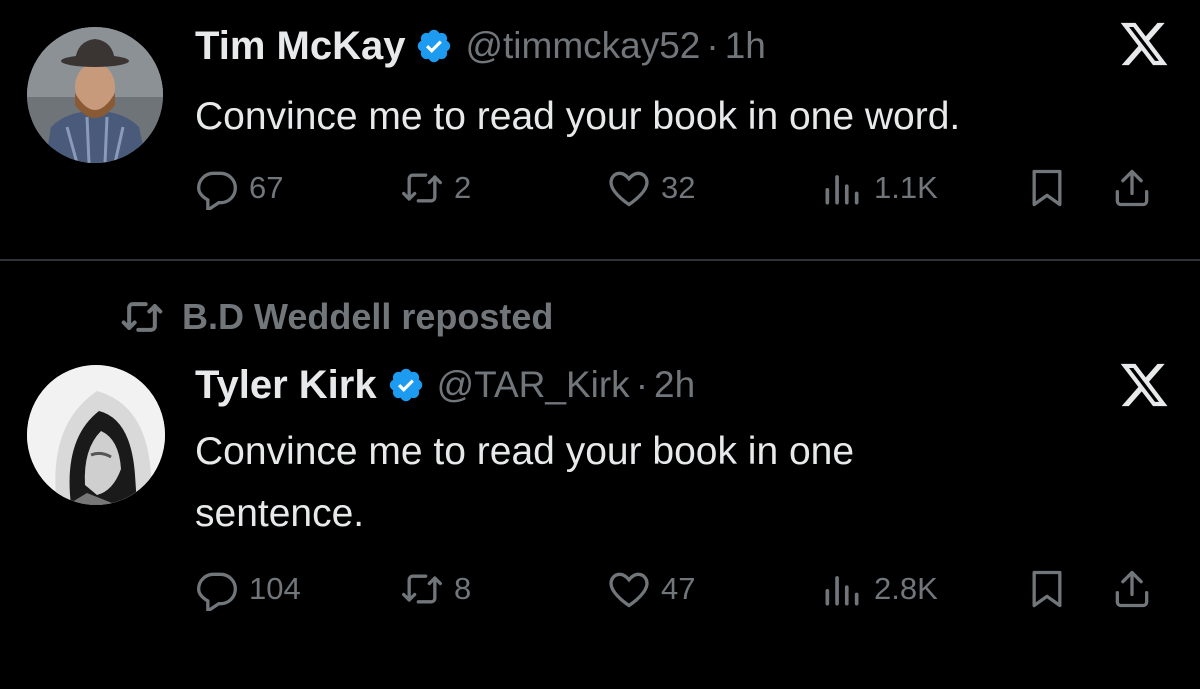 This screenshot has width=1200, height=689. What do you see at coordinates (906, 588) in the screenshot?
I see `view-count: 2.8K` at bounding box center [906, 588].